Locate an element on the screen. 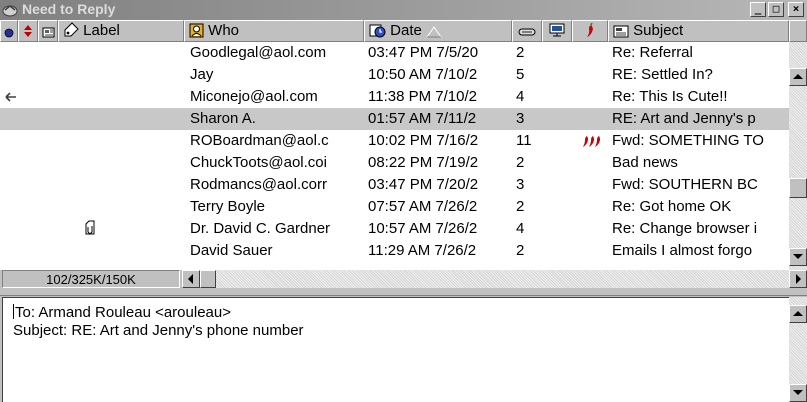 The image size is (807, 402). preview-to-text: To: Armand Rouleau <arouleau> is located at coordinates (123, 312).